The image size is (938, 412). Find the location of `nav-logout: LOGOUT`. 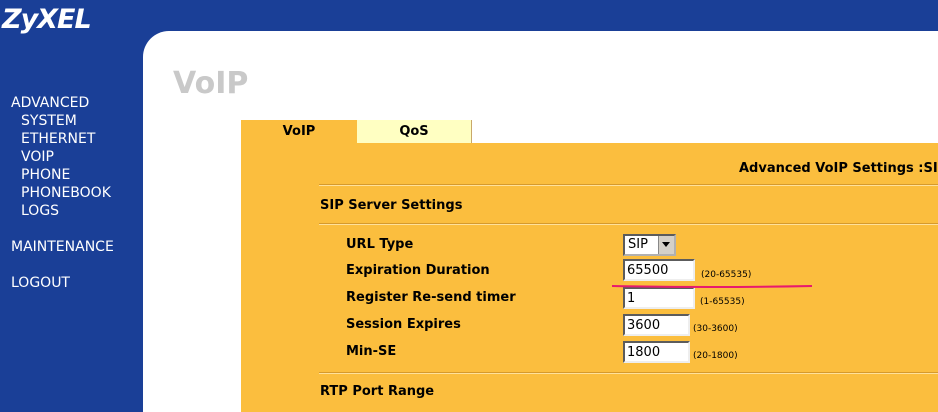

nav-logout: LOGOUT is located at coordinates (40, 283).